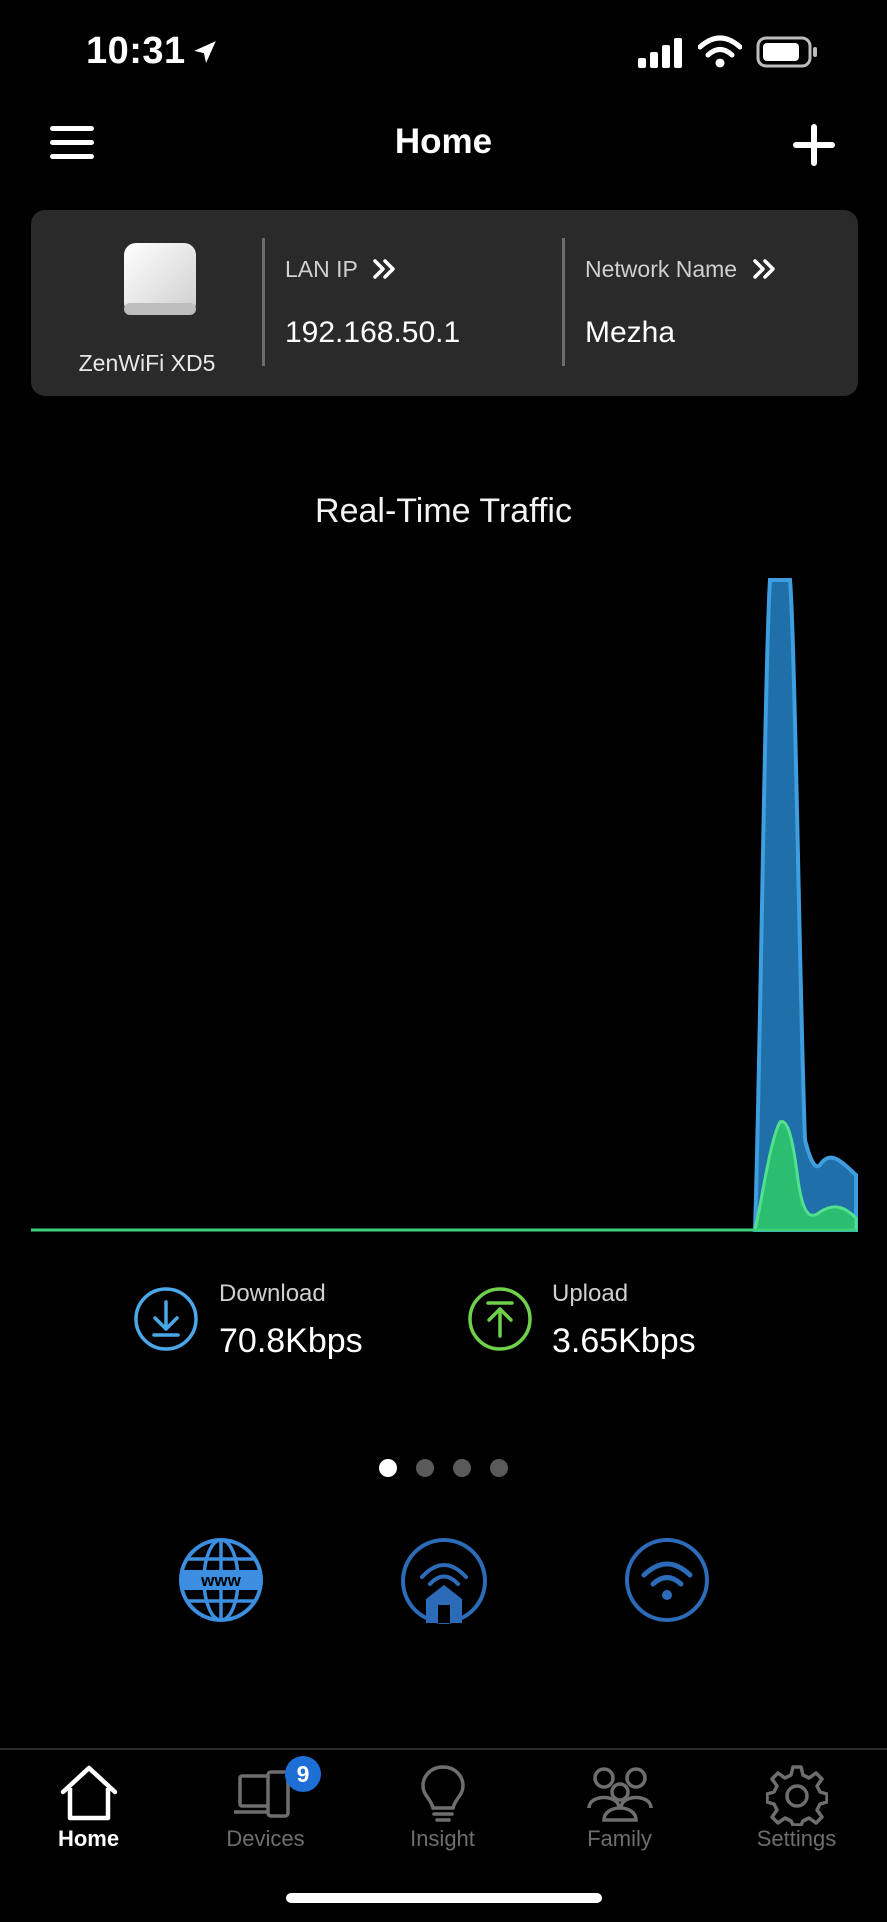 This screenshot has height=1922, width=887. I want to click on nav-devices: 9 Devices, so click(265, 1810).